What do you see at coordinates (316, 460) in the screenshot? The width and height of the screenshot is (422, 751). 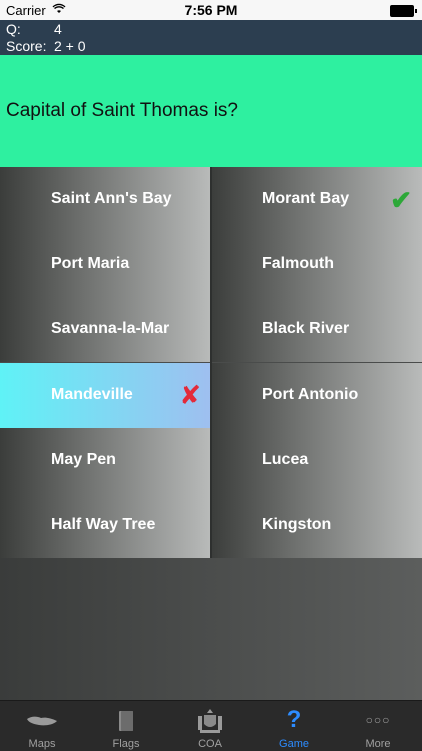 I see `answer-button: Lucea` at bounding box center [316, 460].